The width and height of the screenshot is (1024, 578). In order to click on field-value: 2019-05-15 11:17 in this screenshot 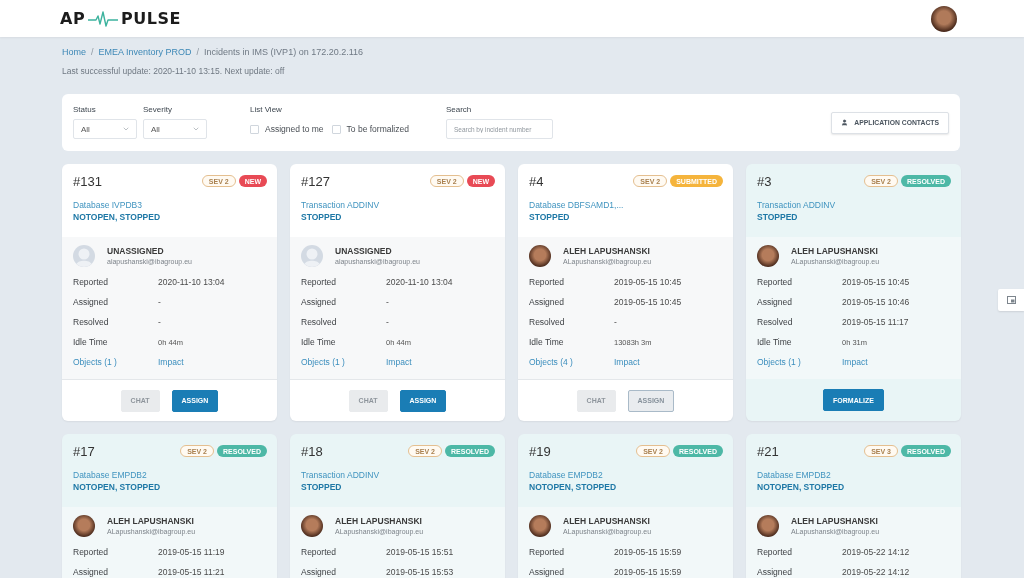, I will do `click(875, 322)`.